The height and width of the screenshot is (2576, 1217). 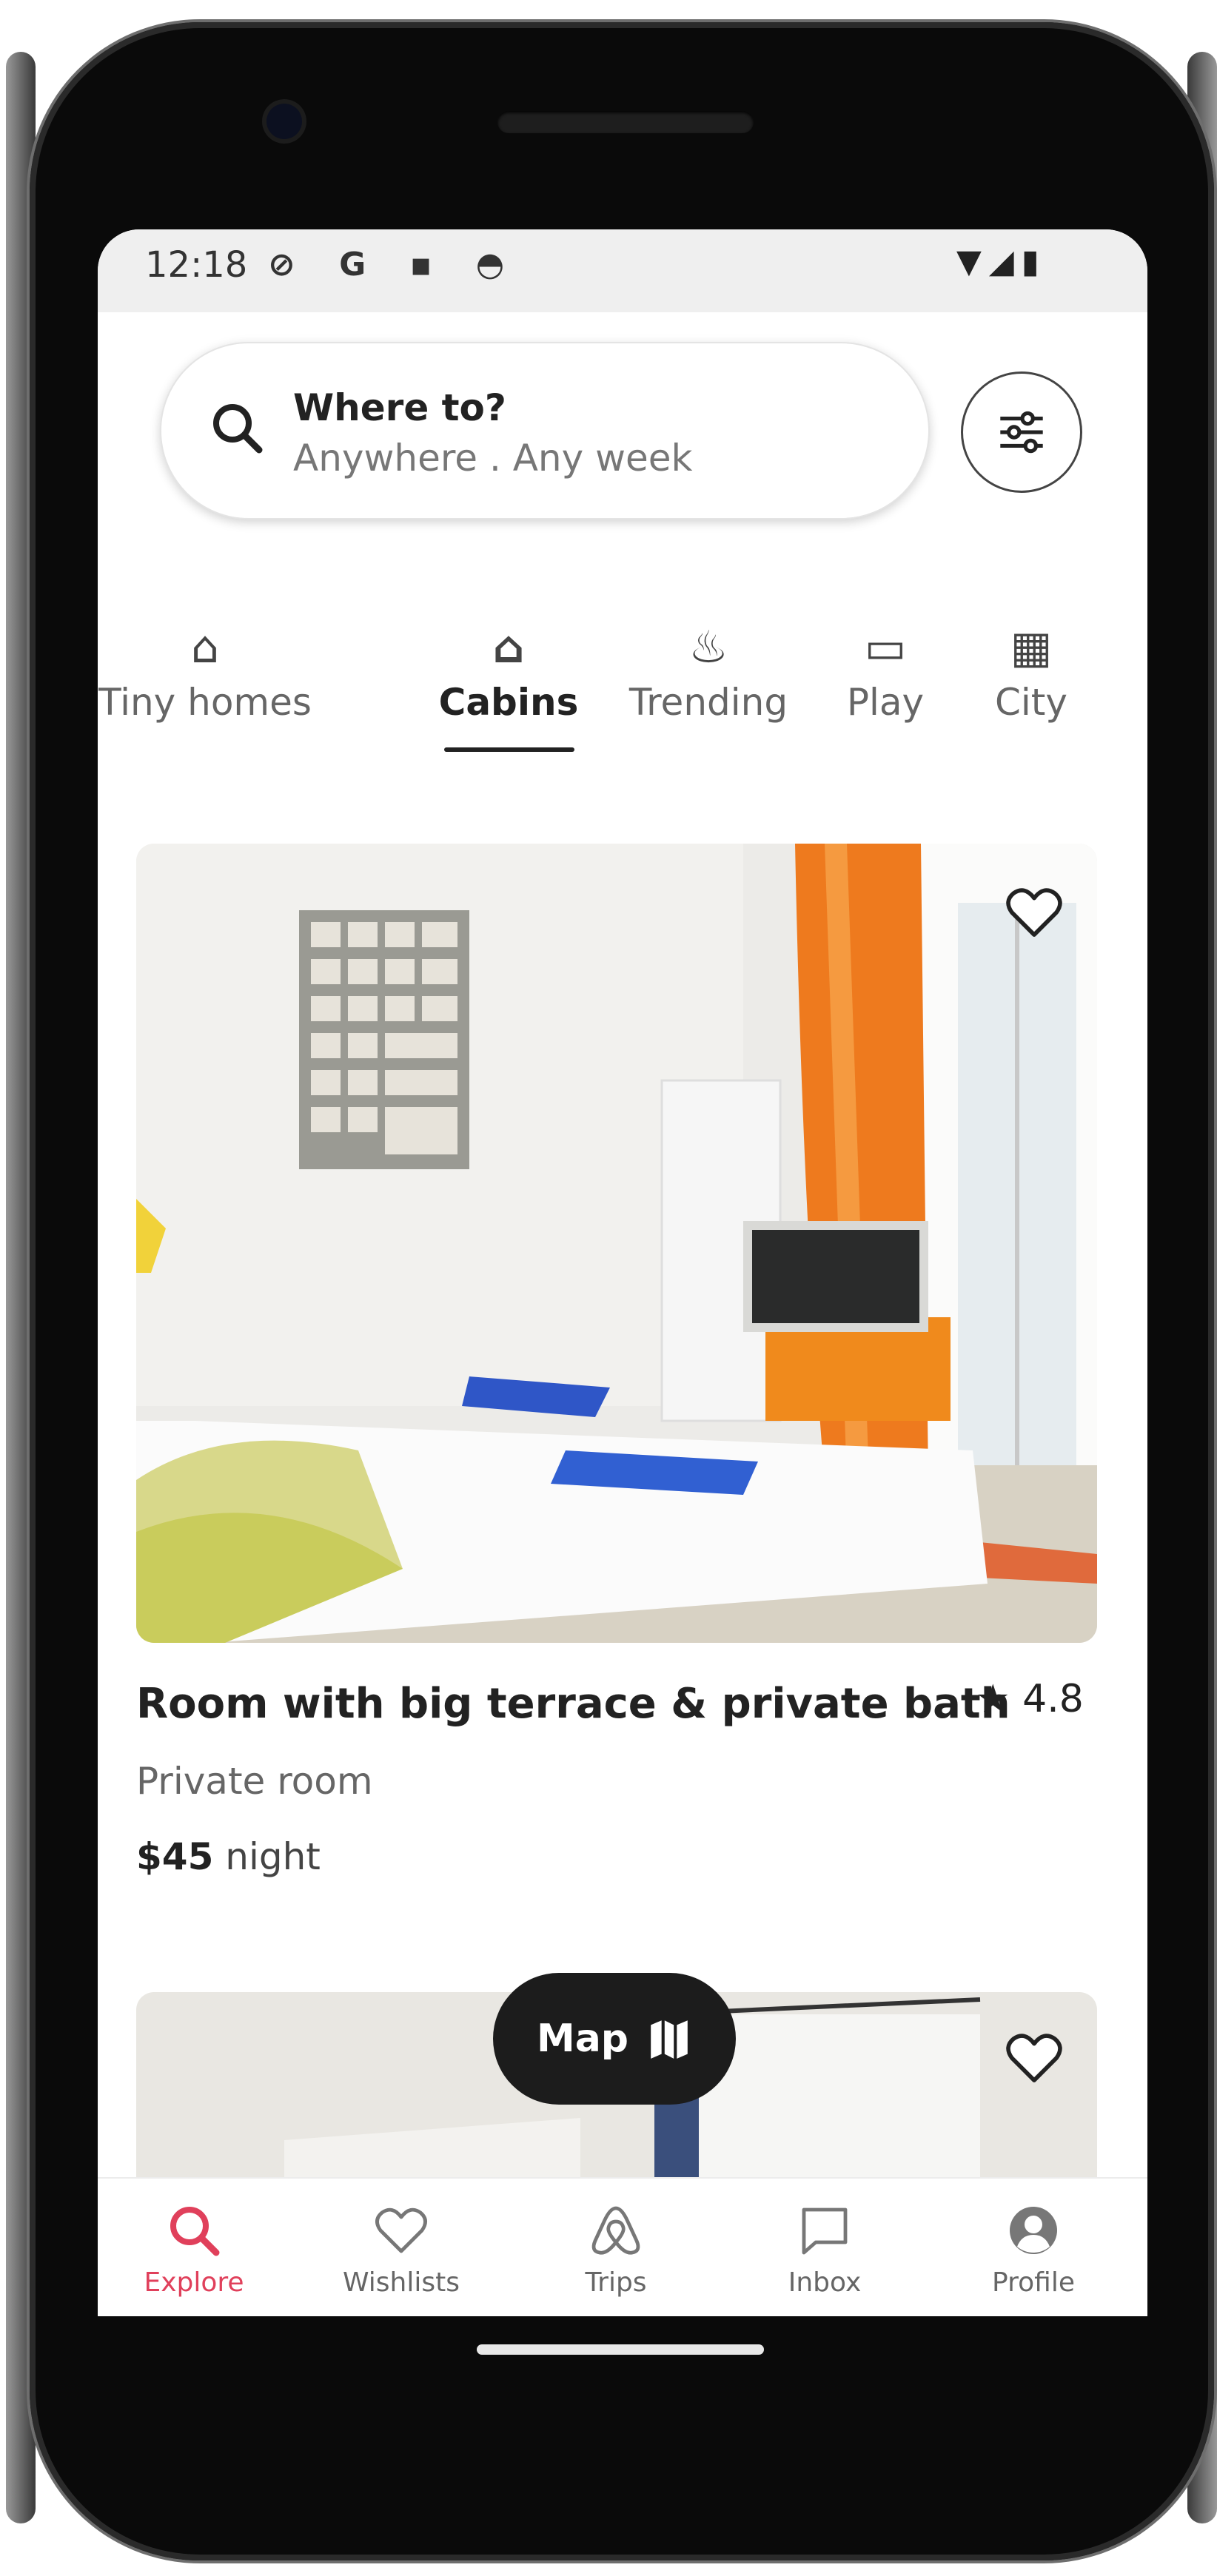 I want to click on nav-trips: Trips, so click(x=616, y=2247).